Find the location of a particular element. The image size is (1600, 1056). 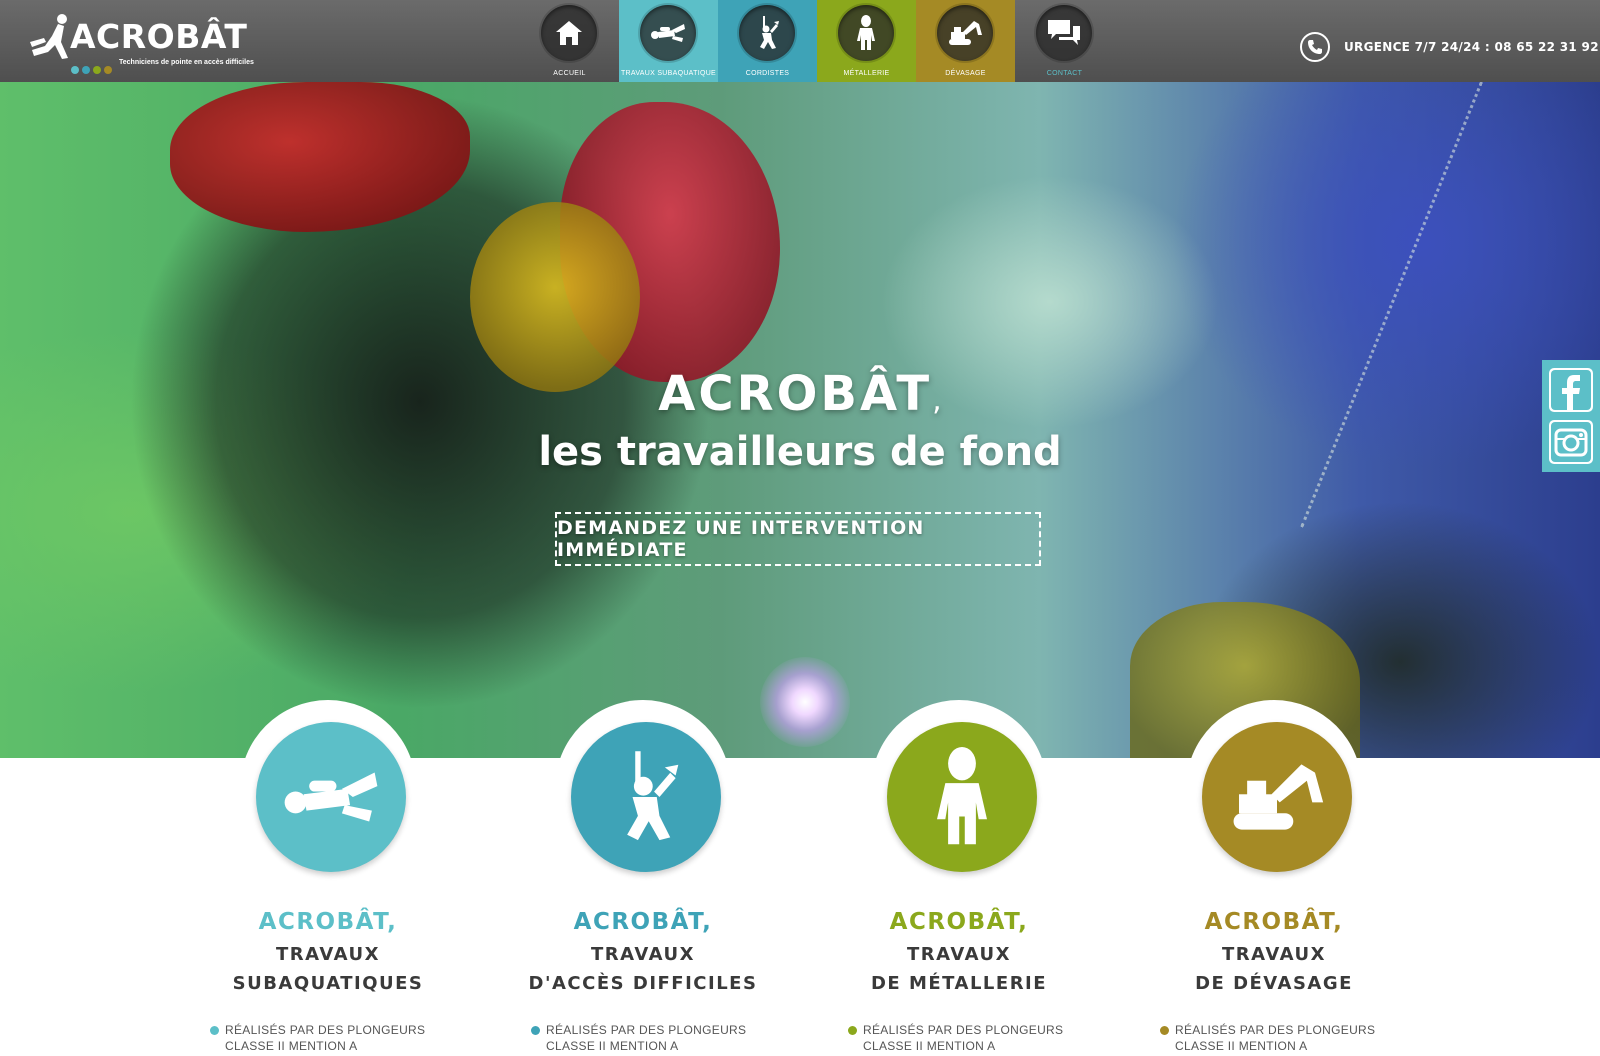

social-sidebar is located at coordinates (1571, 416).